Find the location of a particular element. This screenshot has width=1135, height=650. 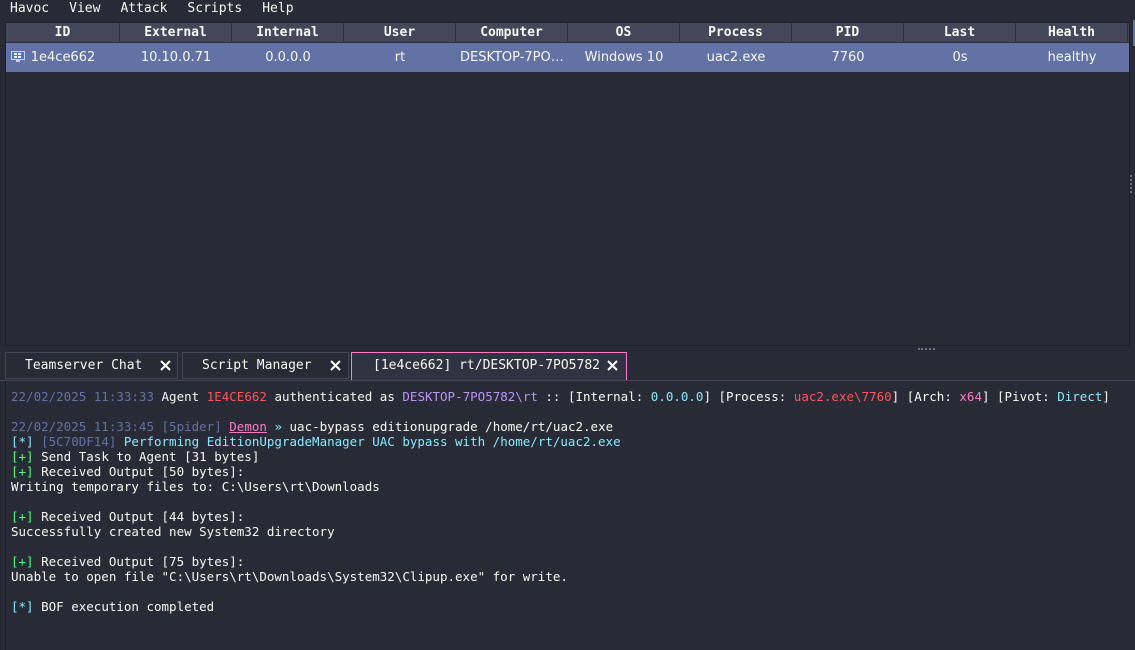

tab-script-manager: Script Manager is located at coordinates (265, 365).